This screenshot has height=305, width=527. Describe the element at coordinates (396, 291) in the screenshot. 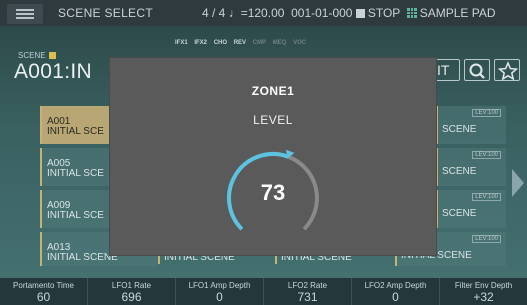

I see `param-lfo2-amp-depth: LFO2 Amp Depth 0` at that location.